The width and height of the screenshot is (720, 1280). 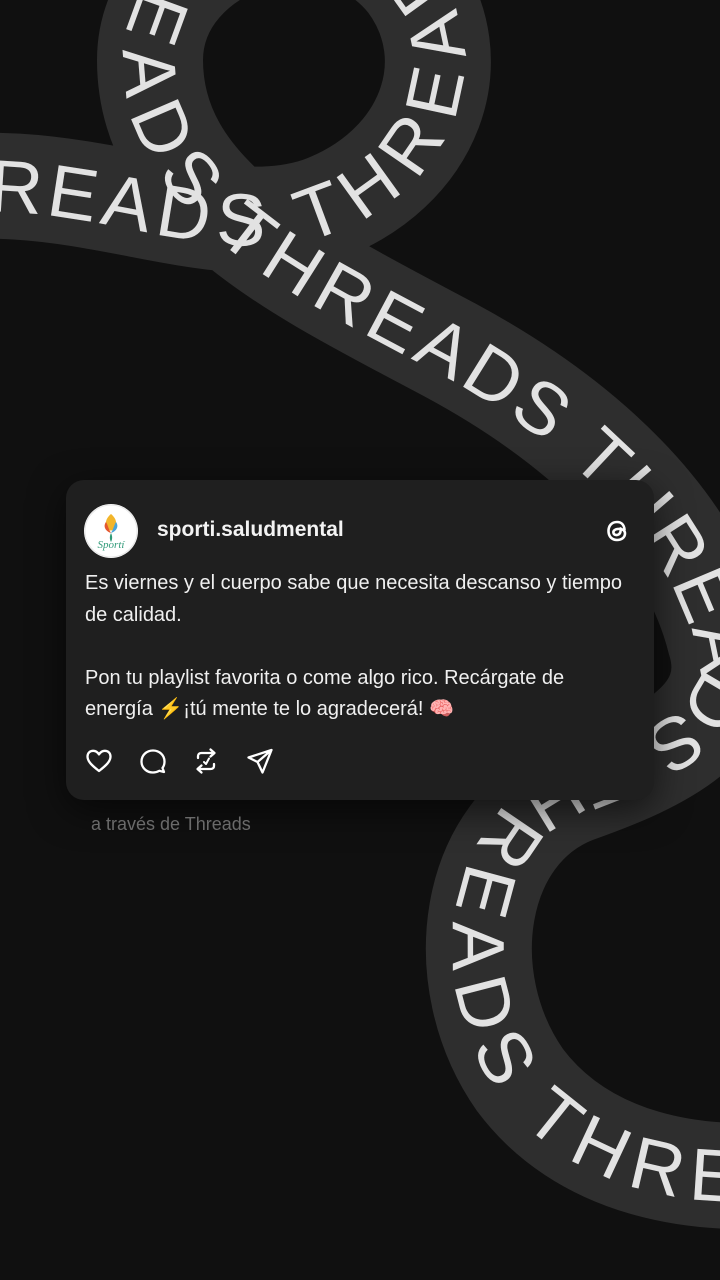 I want to click on heart-icon, so click(x=99, y=761).